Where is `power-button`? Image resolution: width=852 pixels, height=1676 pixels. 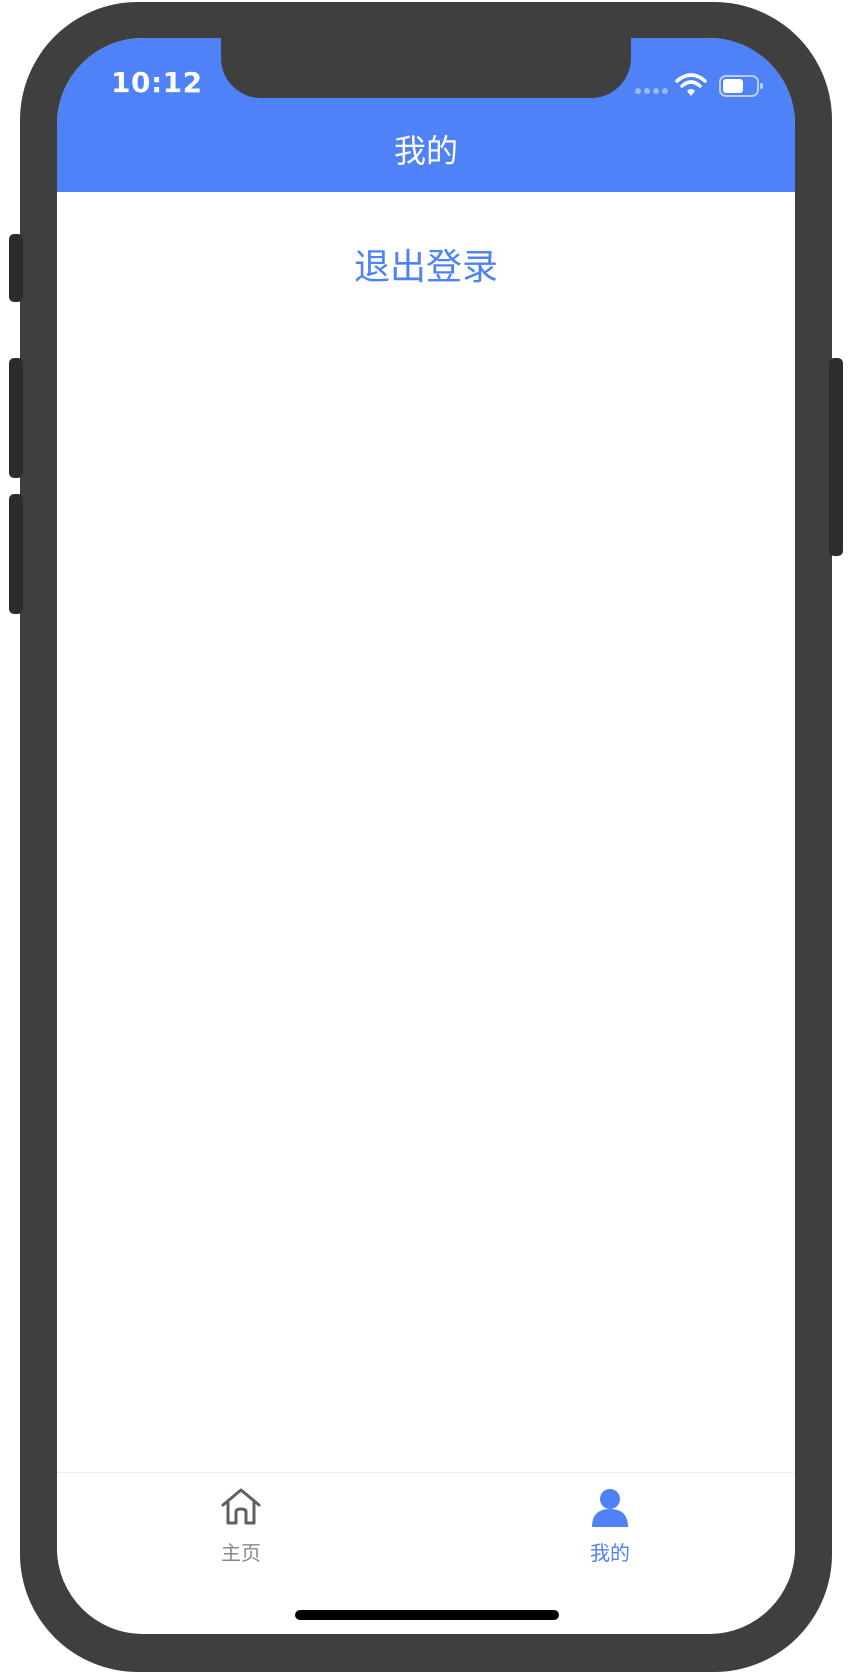
power-button is located at coordinates (836, 457).